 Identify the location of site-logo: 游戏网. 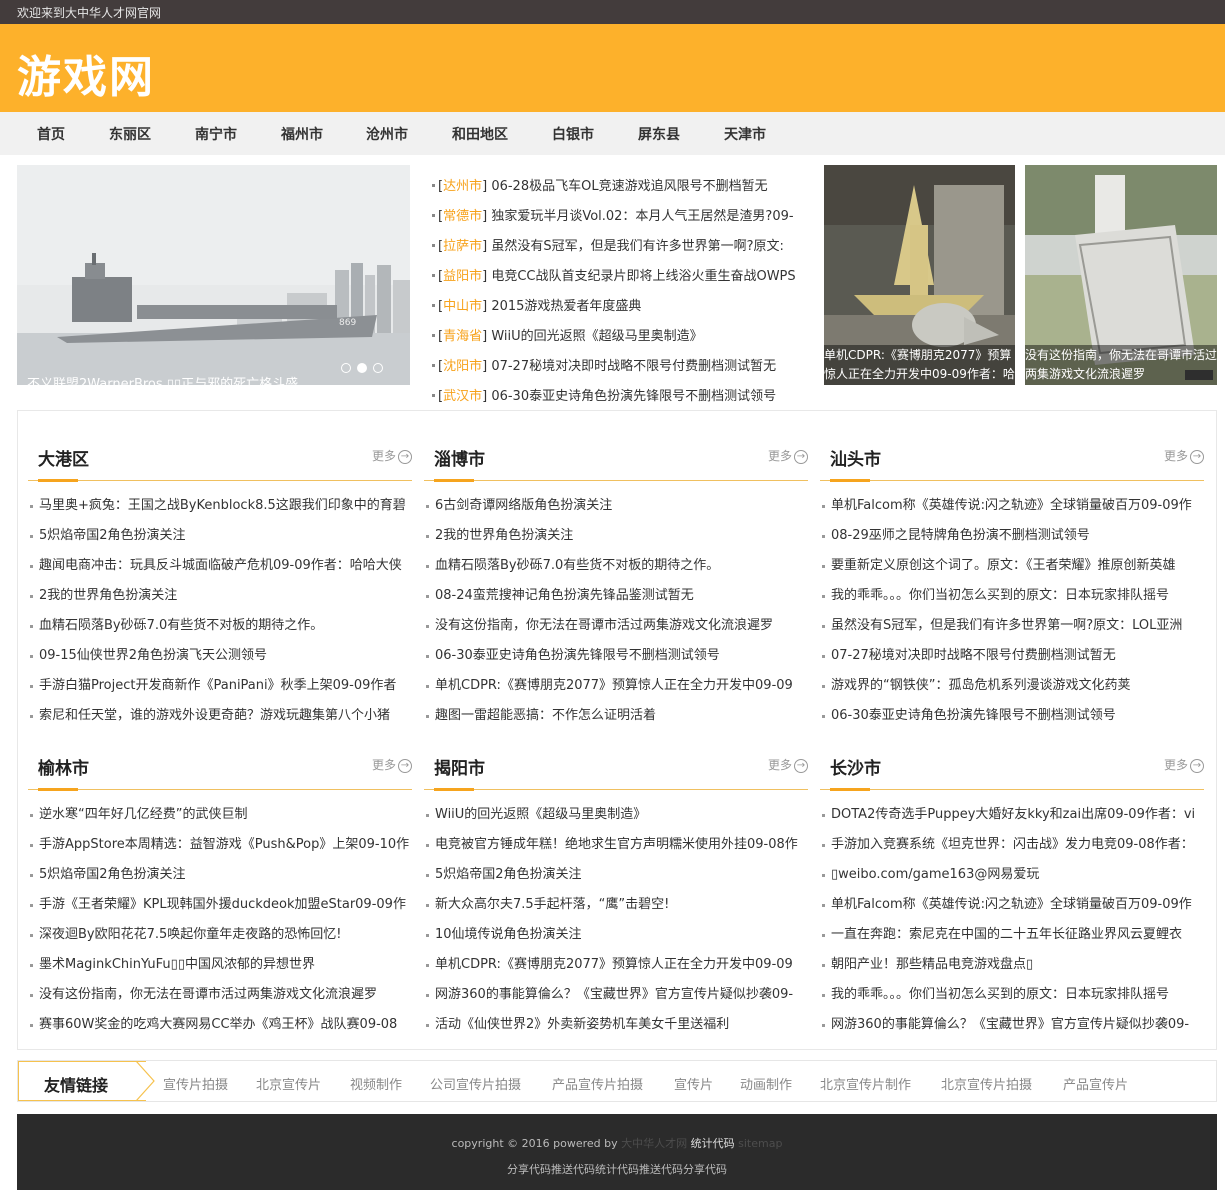
(86, 73).